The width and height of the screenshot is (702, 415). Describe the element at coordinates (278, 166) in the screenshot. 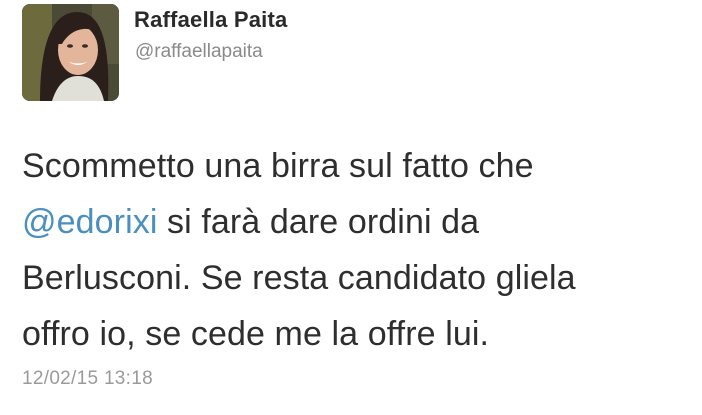

I see `tweet-line-1: Scommetto una birra sul fatto che` at that location.